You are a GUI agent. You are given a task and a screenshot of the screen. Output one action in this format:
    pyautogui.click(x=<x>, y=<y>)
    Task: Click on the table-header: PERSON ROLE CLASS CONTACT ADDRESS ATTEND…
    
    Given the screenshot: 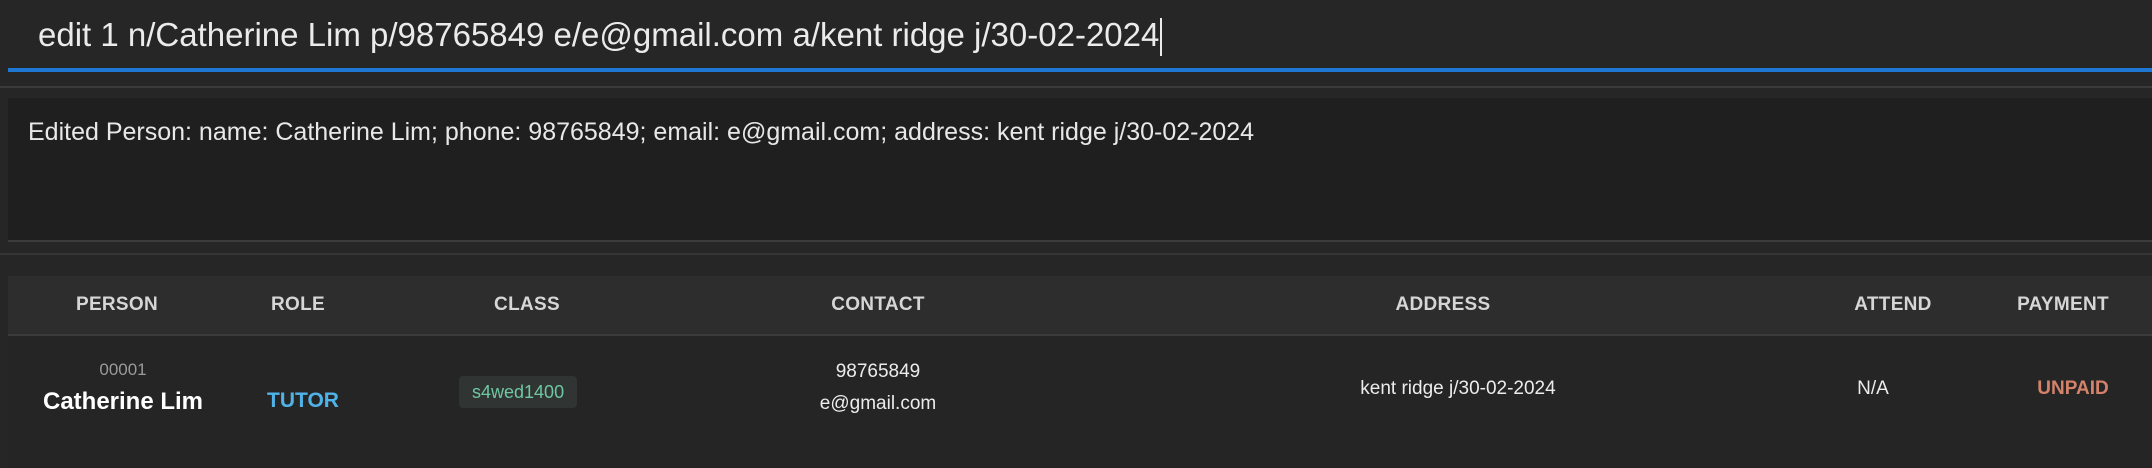 What is the action you would take?
    pyautogui.click(x=1080, y=306)
    